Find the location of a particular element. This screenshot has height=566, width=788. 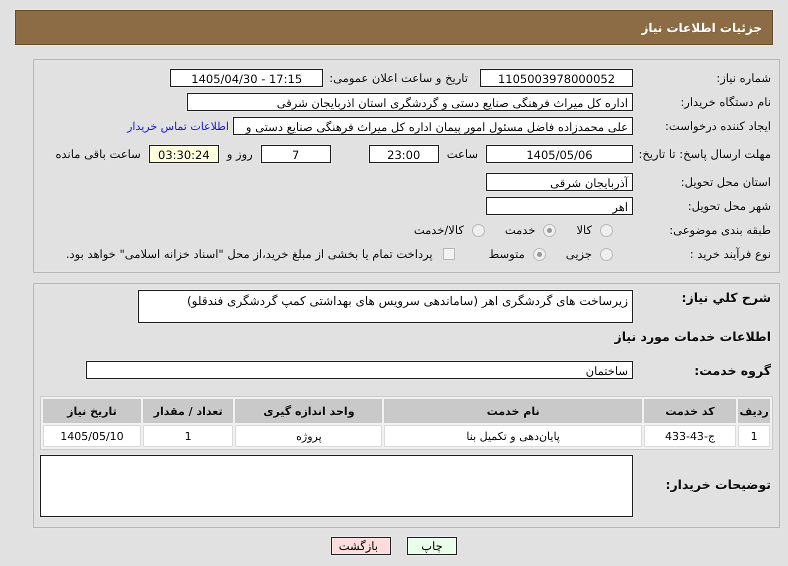

field-label: گروه خدمت: is located at coordinates (732, 370).